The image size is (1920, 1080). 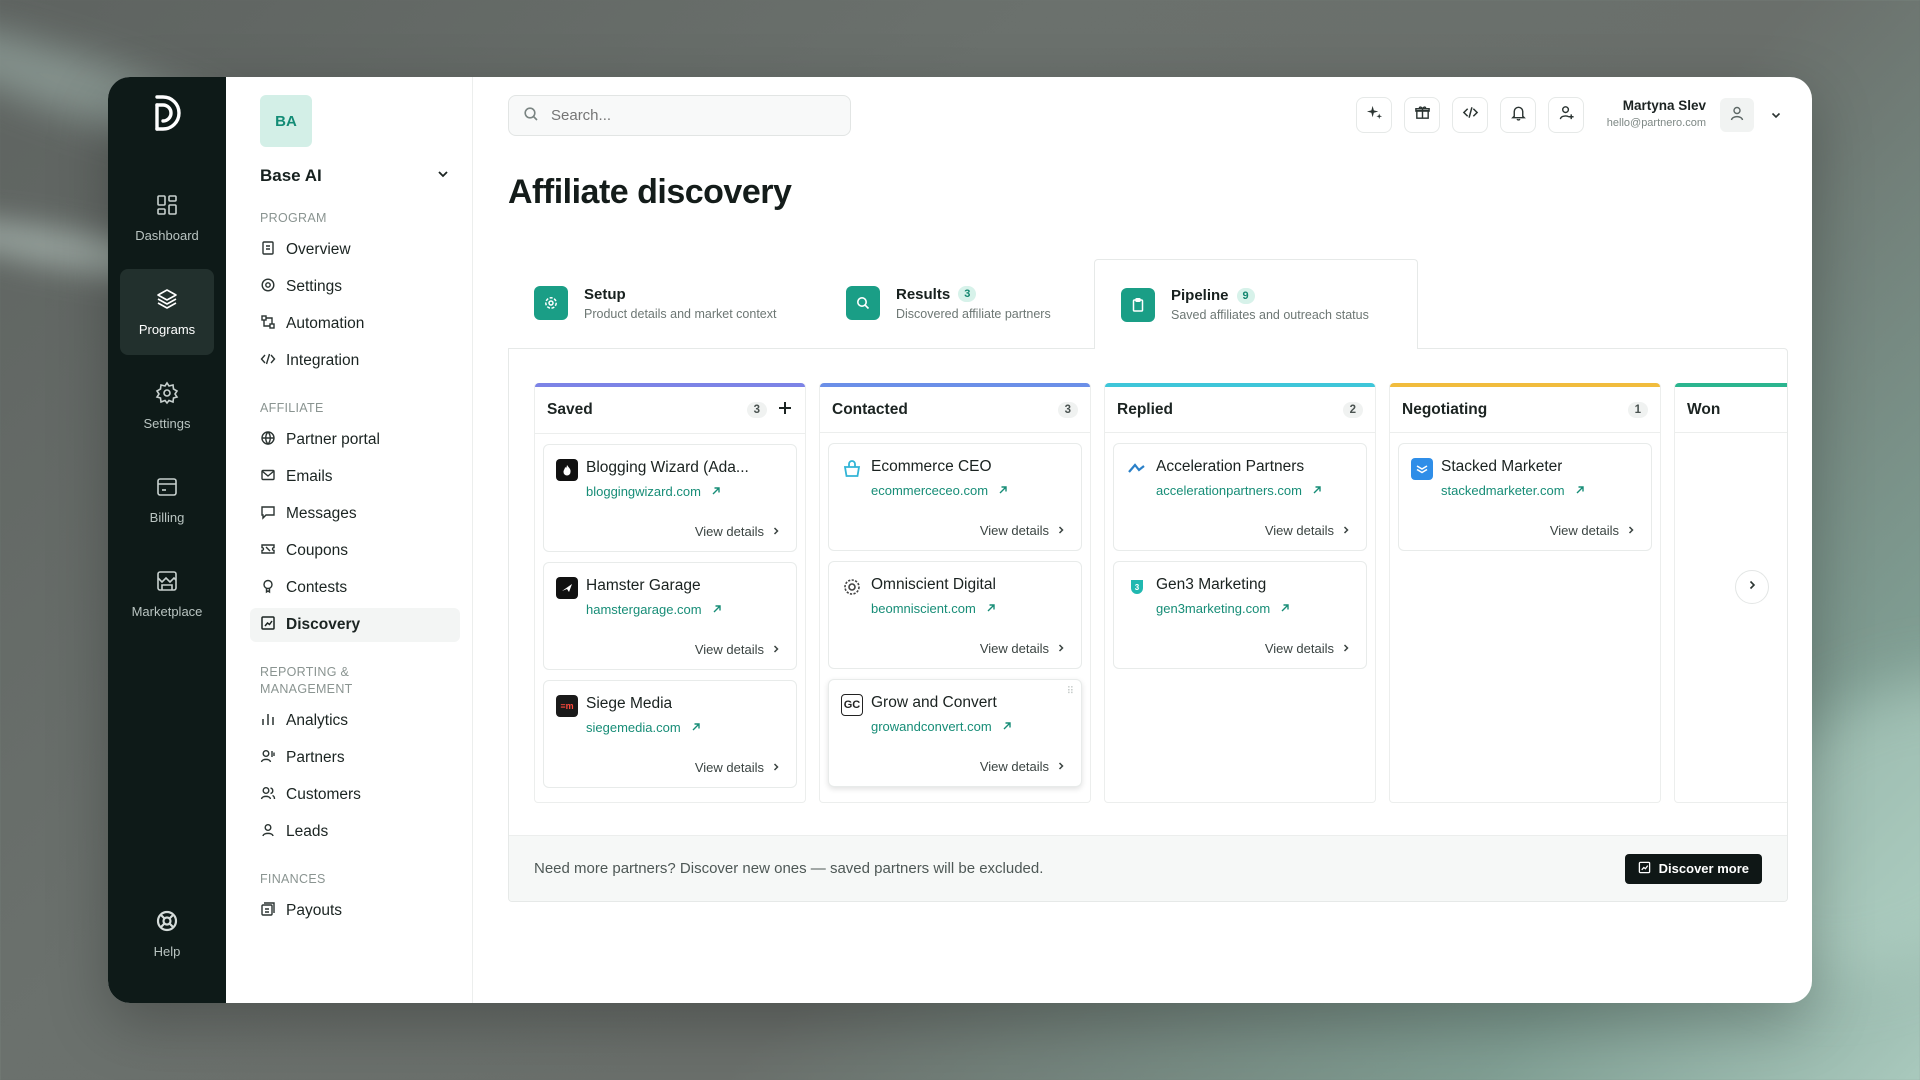 I want to click on page-title: Affiliate discovery, so click(x=650, y=192).